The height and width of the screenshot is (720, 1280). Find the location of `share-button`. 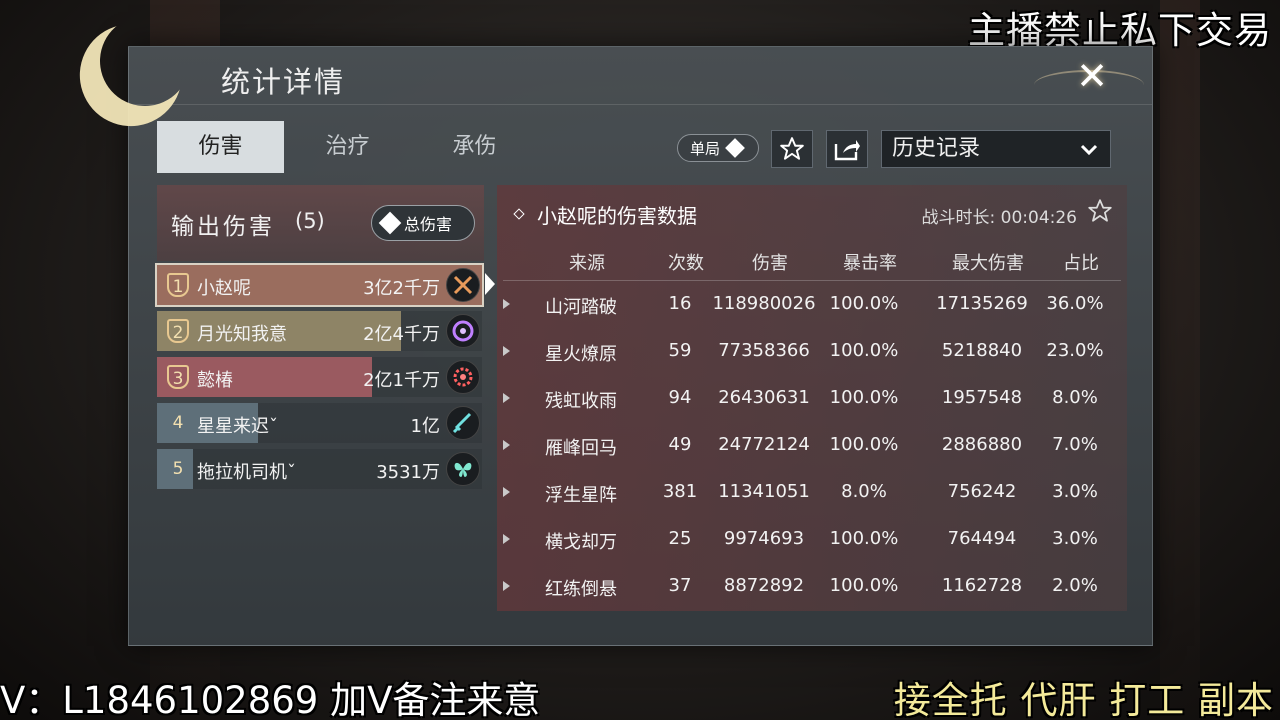

share-button is located at coordinates (847, 149).